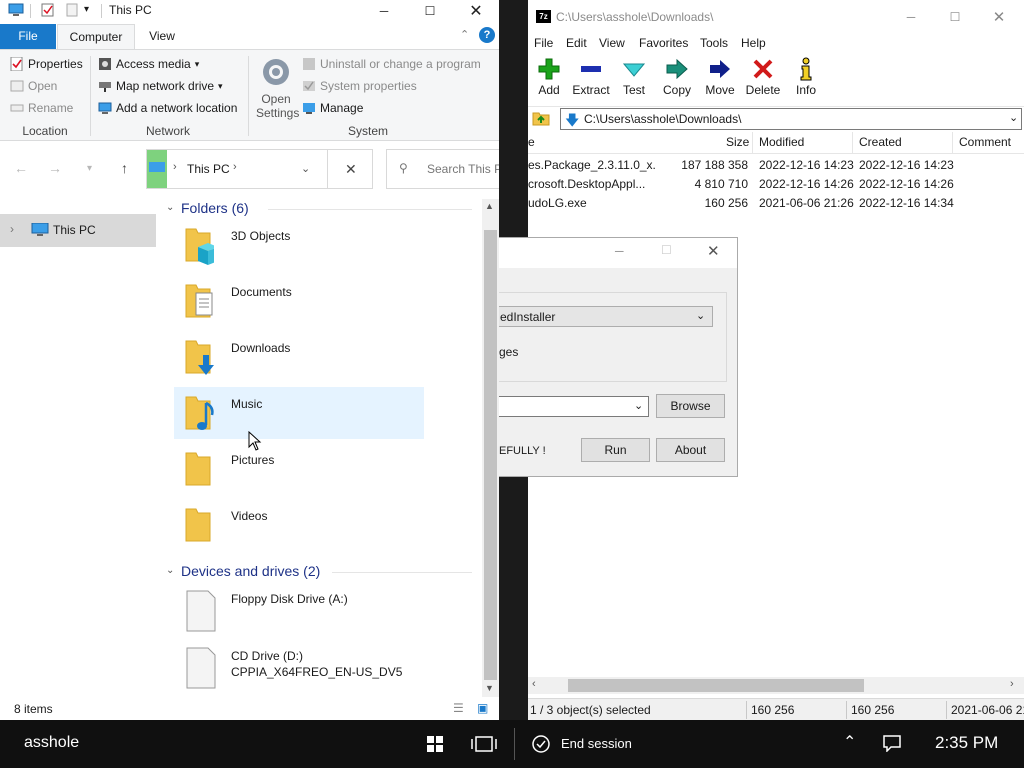 The width and height of the screenshot is (1024, 768). What do you see at coordinates (215, 208) in the screenshot?
I see `folders-header: Folders (6)` at bounding box center [215, 208].